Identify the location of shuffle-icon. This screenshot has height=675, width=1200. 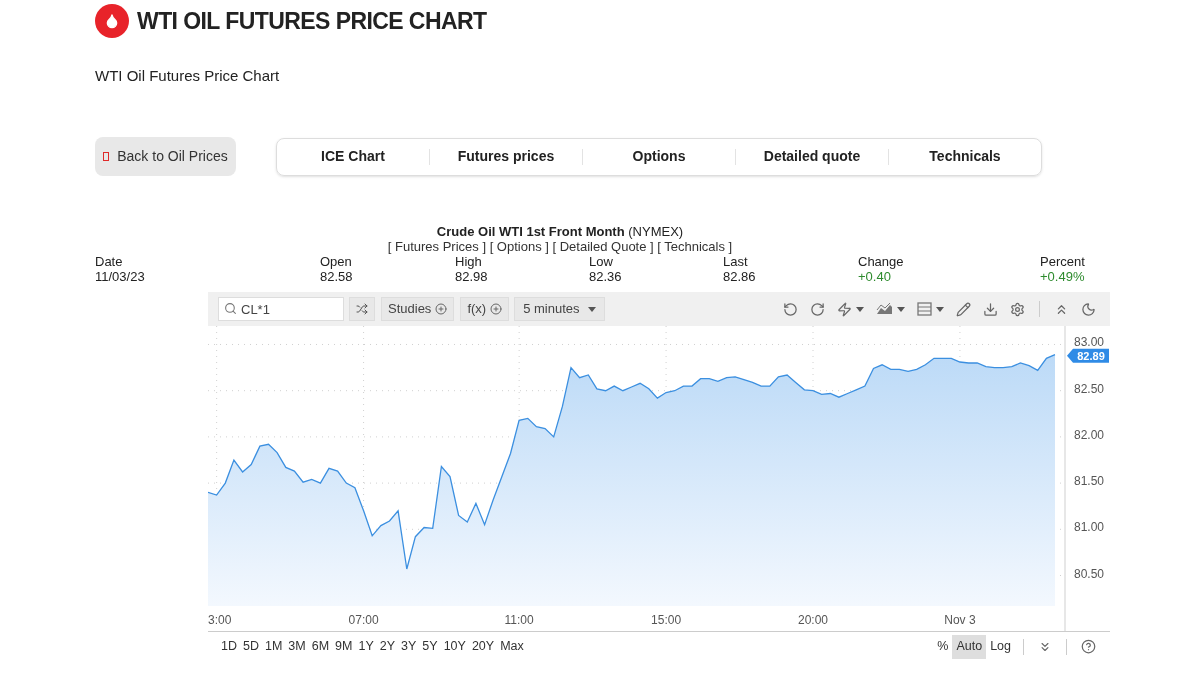
(362, 309).